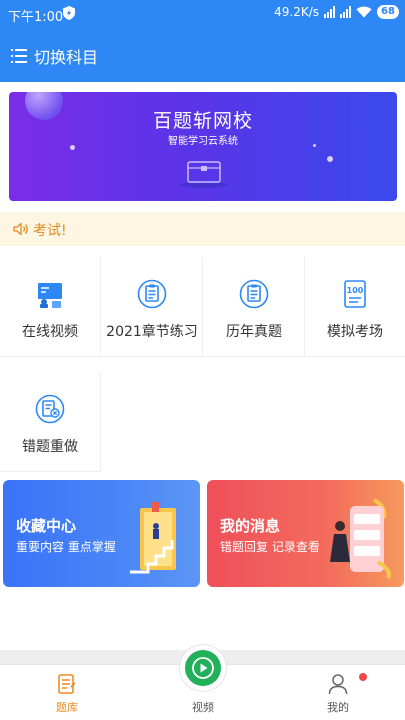 Image resolution: width=405 pixels, height=720 pixels. I want to click on card-subtitle: 重要内容 重点掌握, so click(66, 547).